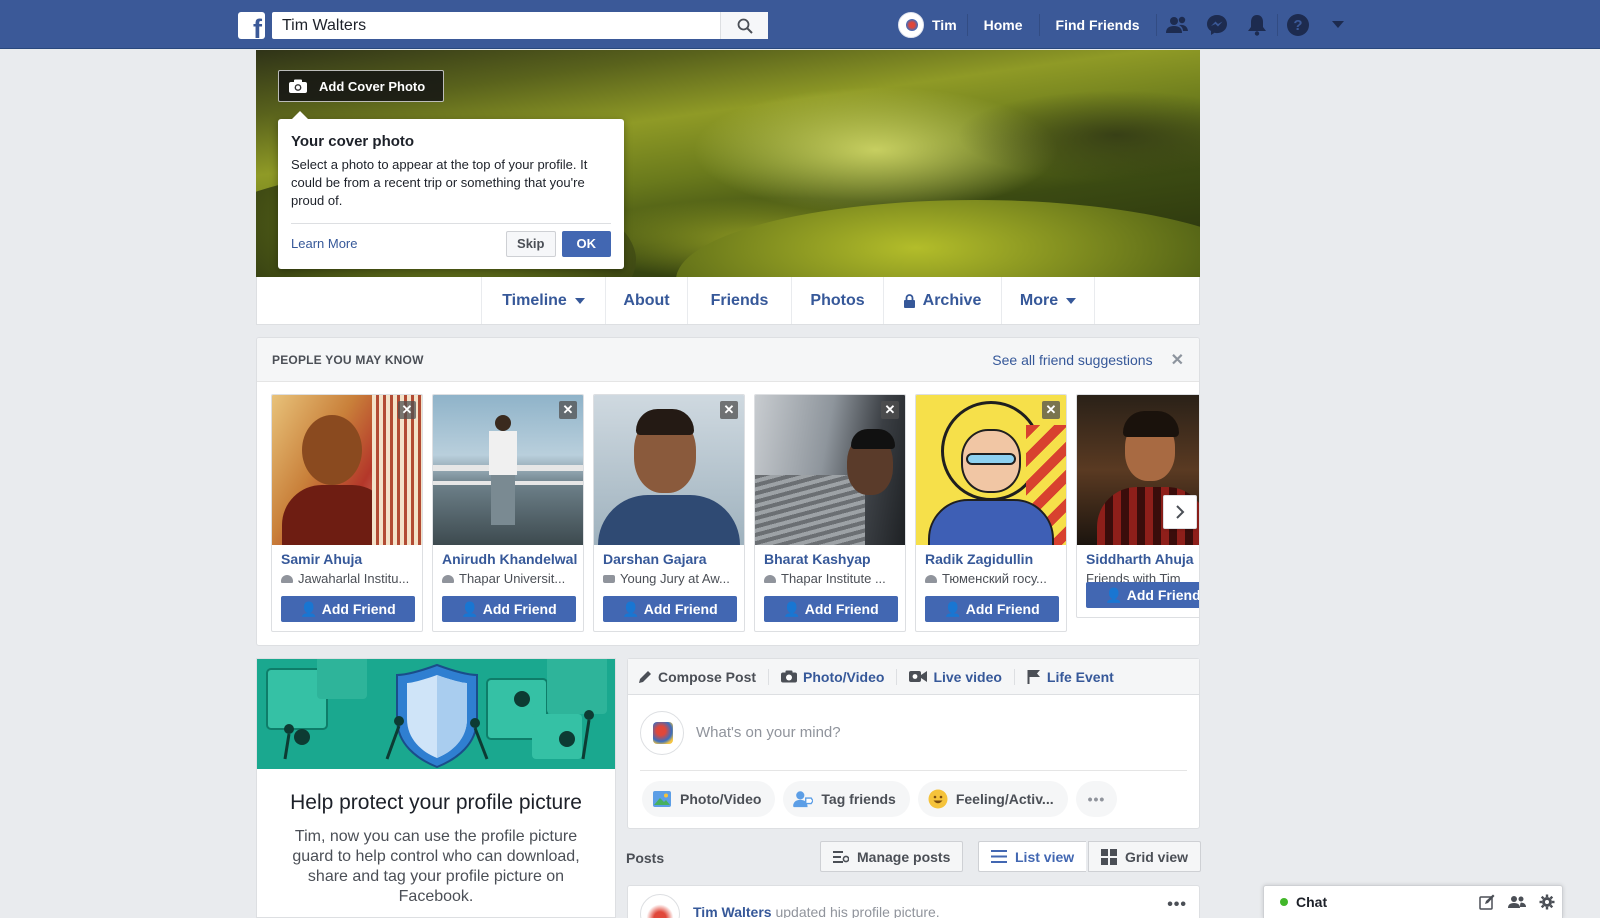 The width and height of the screenshot is (1600, 918). I want to click on person-name: Radik Zagidullin, so click(991, 556).